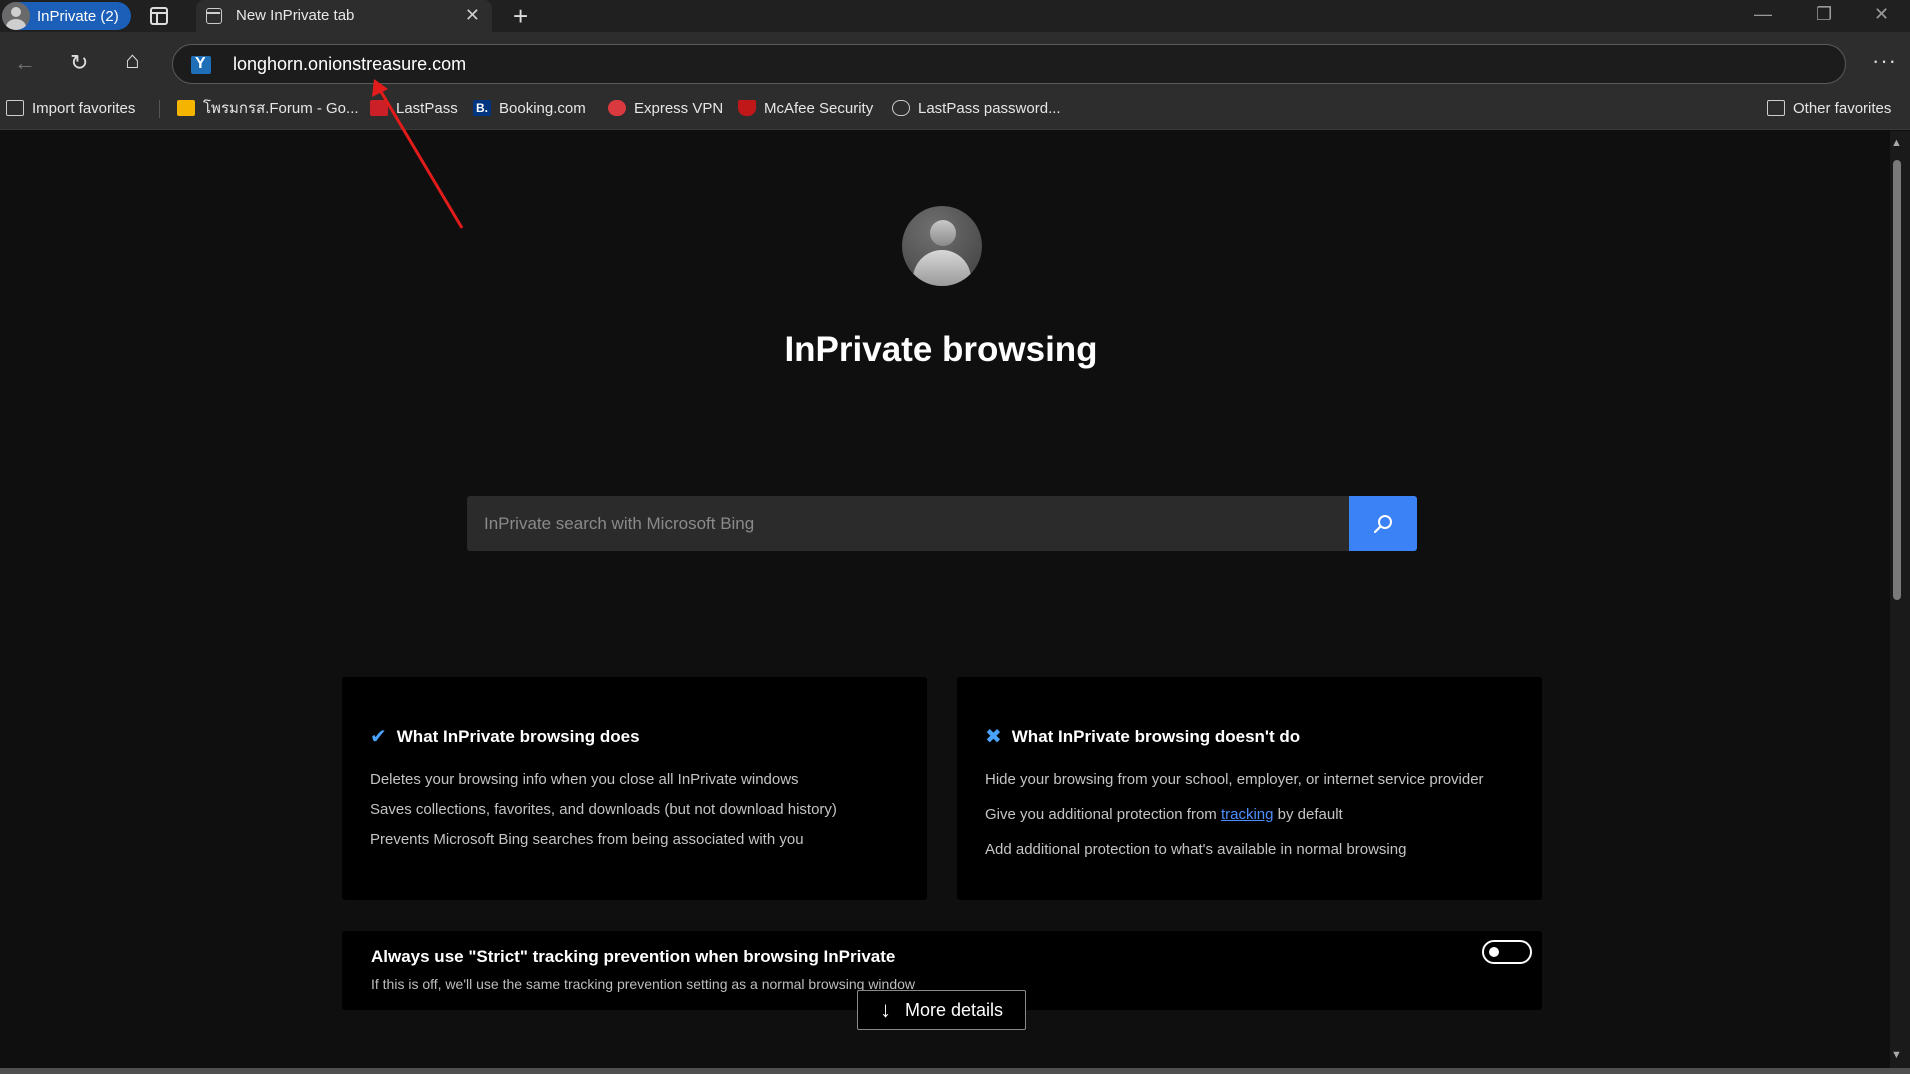 This screenshot has width=1910, height=1074. I want to click on inprivate-label: InPrivate (2), so click(78, 16).